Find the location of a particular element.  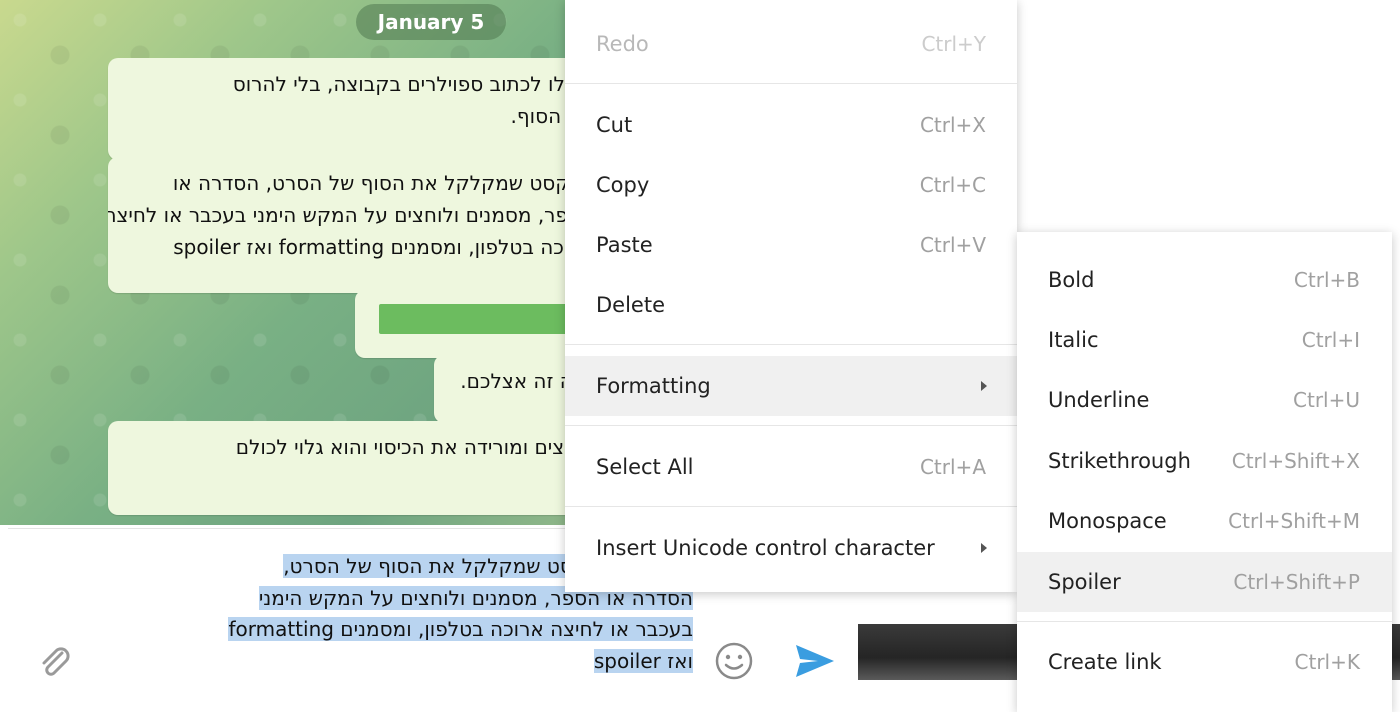

menu-item-cut: Cut Ctrl+X is located at coordinates (791, 125).